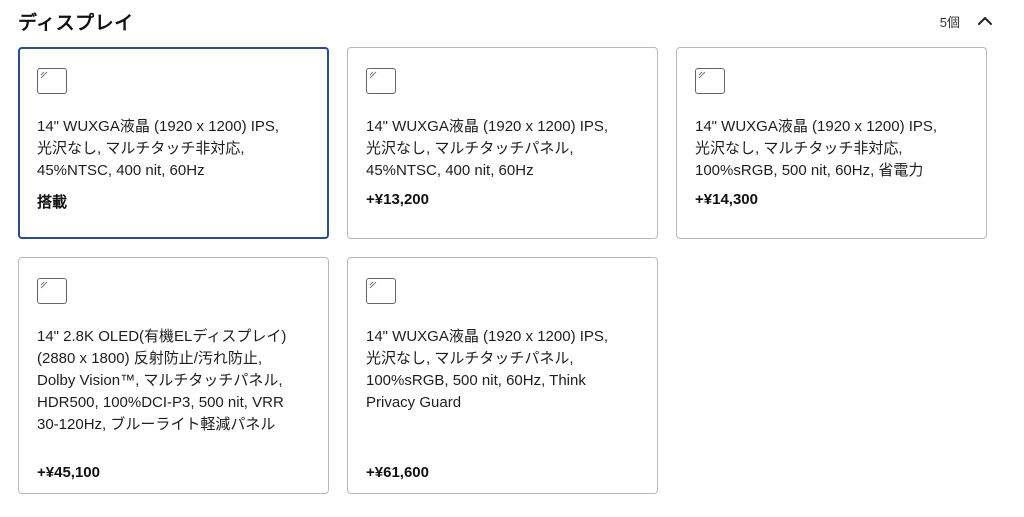  What do you see at coordinates (68, 472) in the screenshot?
I see `option-price: +¥45,100` at bounding box center [68, 472].